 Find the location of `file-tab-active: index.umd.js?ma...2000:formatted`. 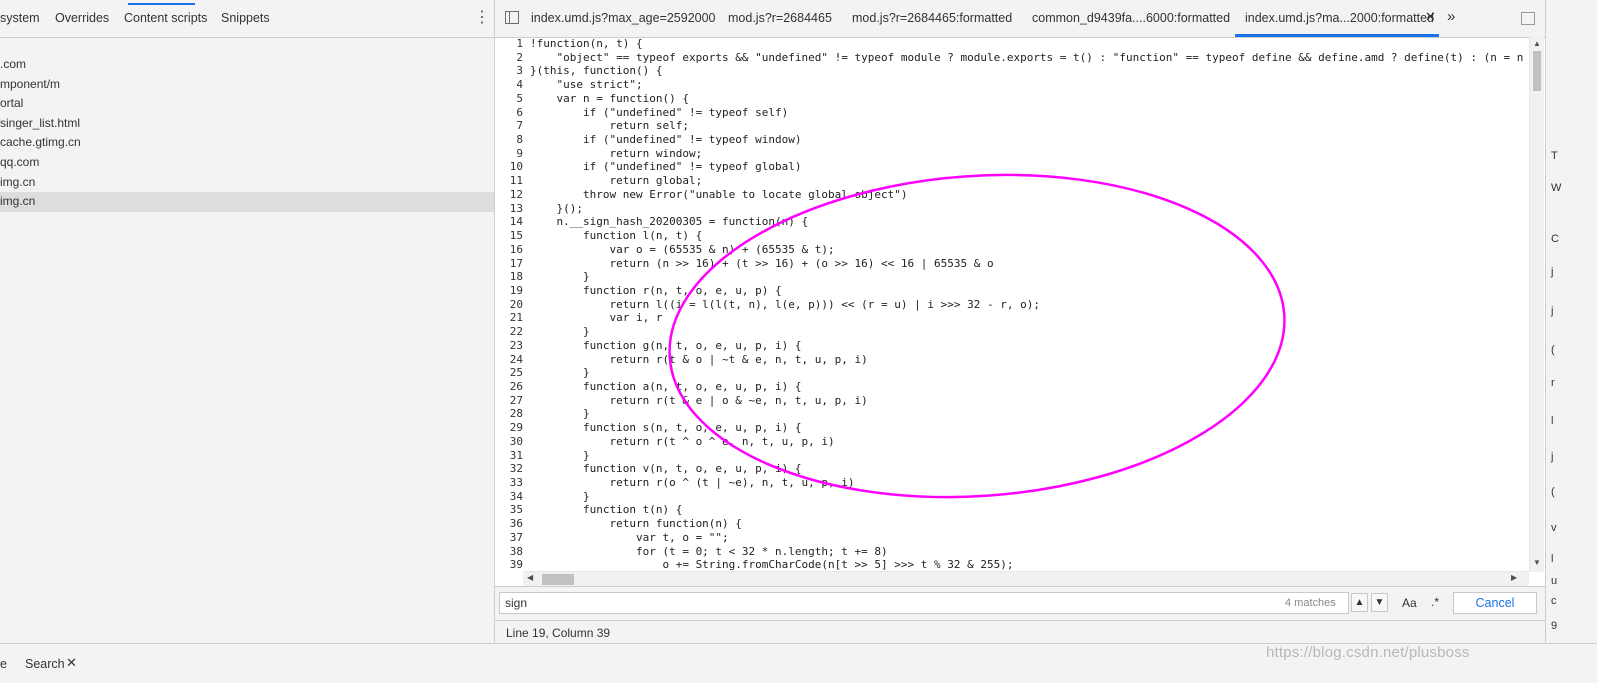

file-tab-active: index.umd.js?ma...2000:formatted is located at coordinates (1339, 18).